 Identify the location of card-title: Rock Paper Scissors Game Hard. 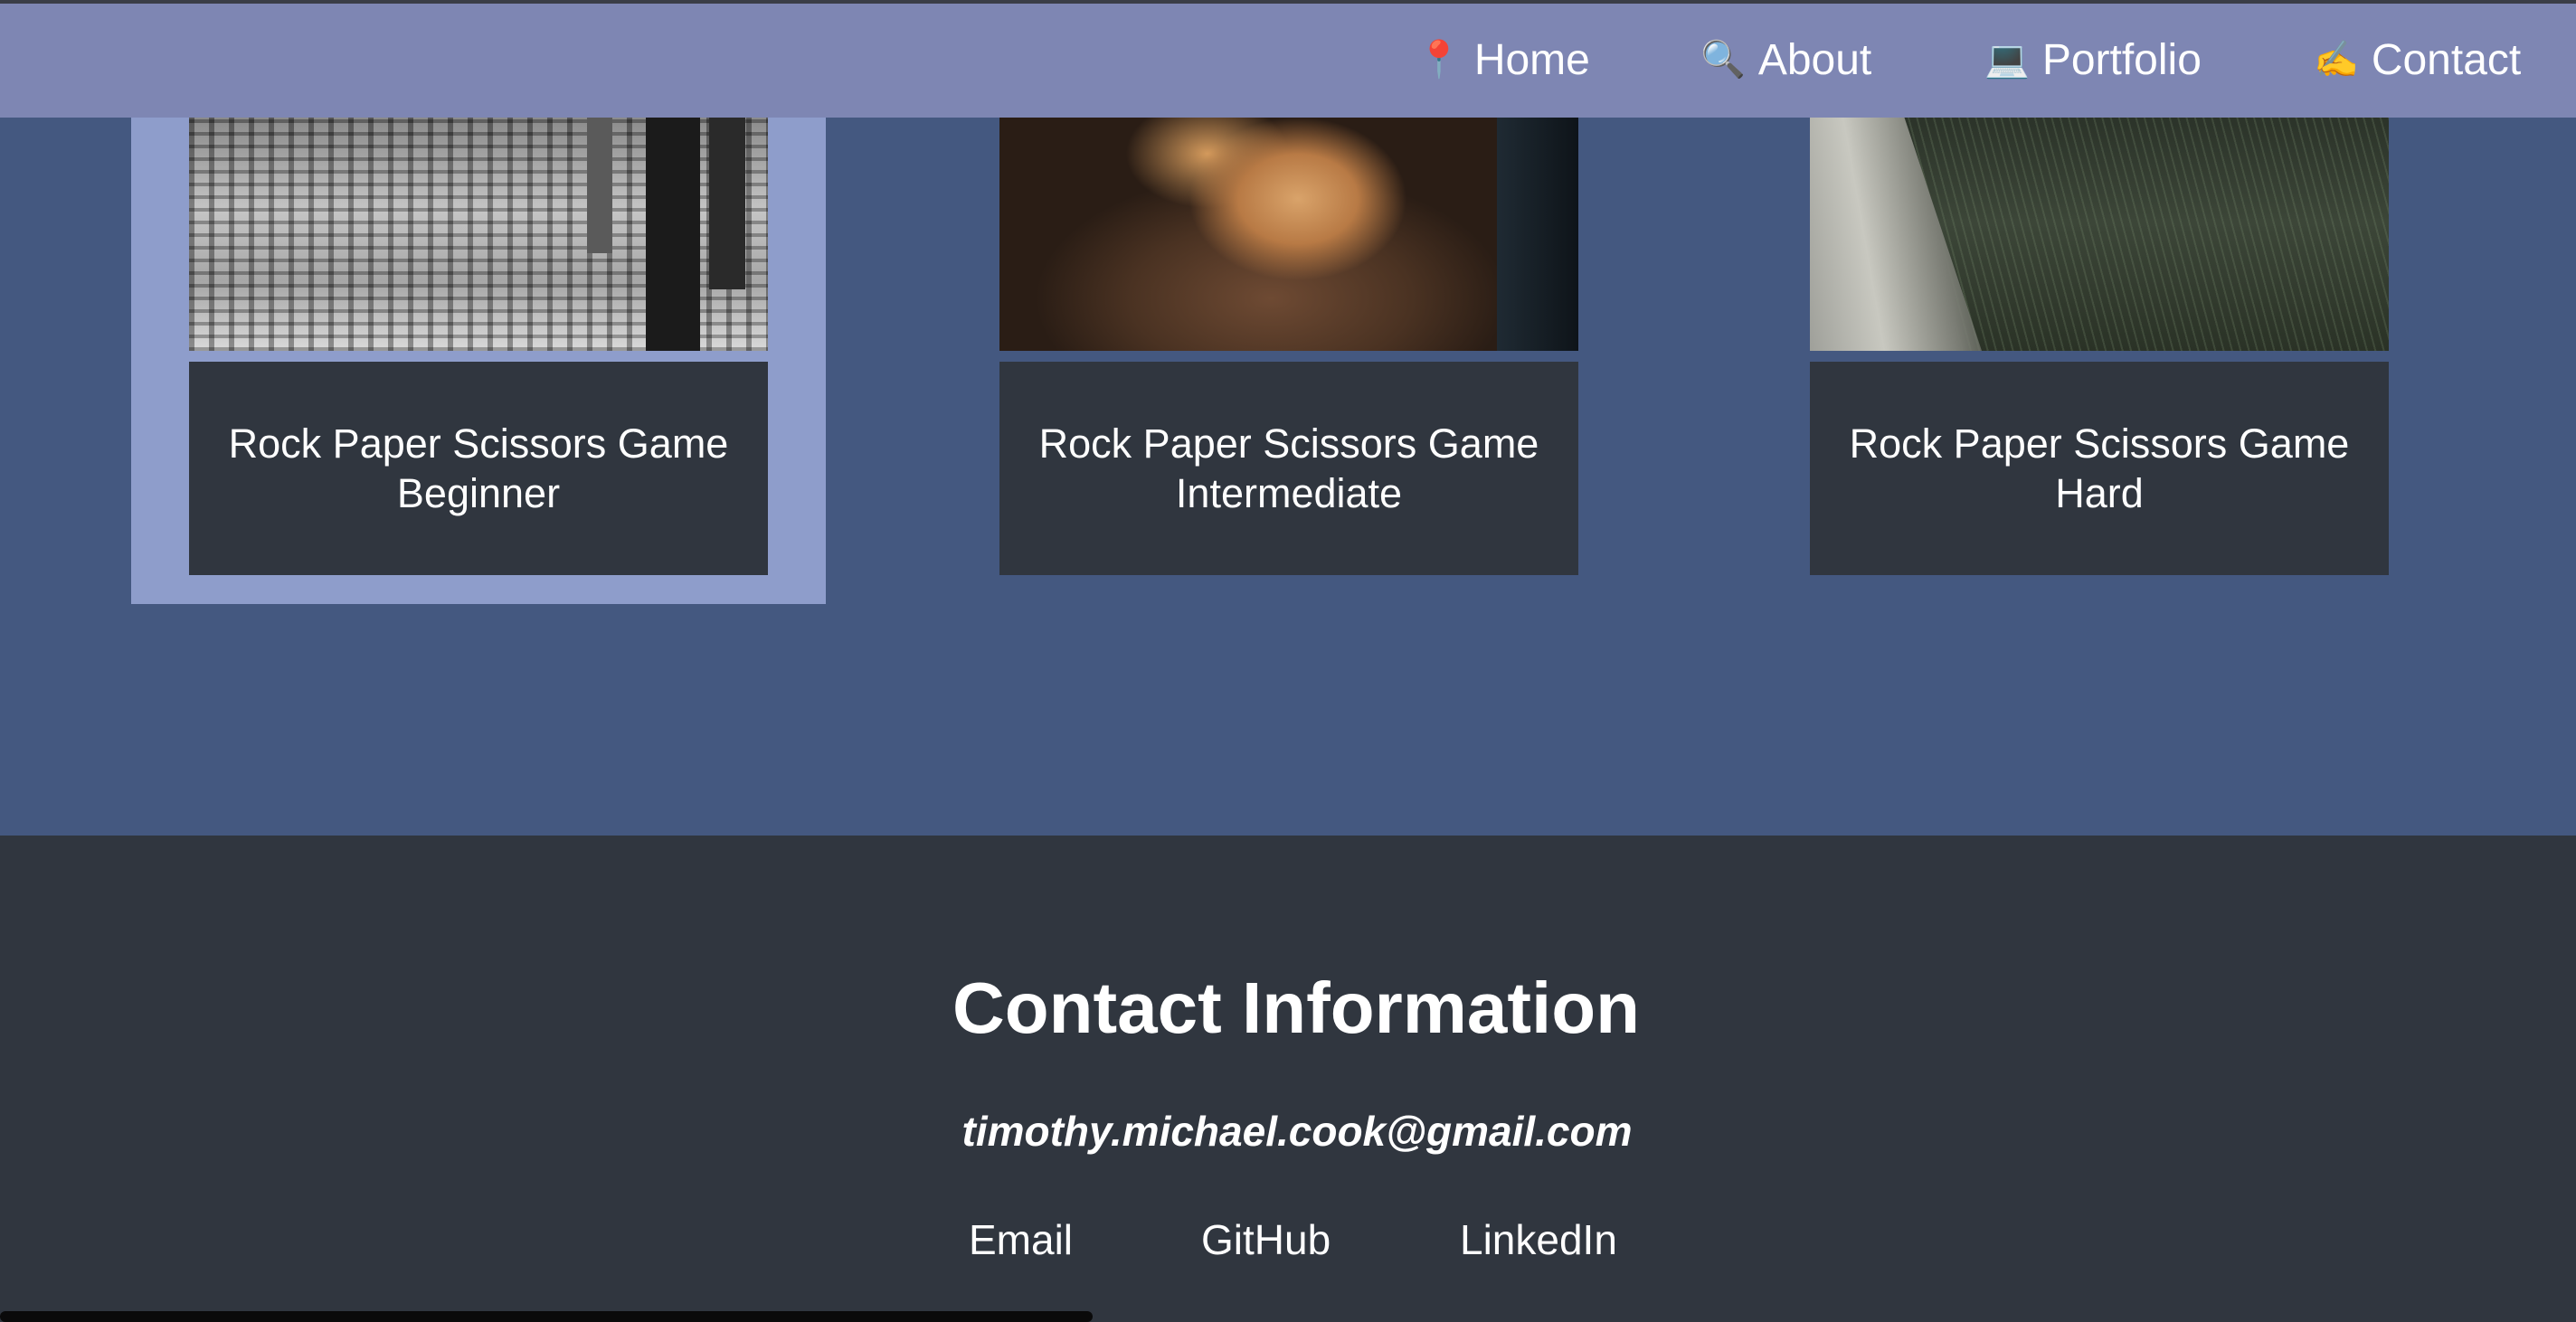
(2099, 468).